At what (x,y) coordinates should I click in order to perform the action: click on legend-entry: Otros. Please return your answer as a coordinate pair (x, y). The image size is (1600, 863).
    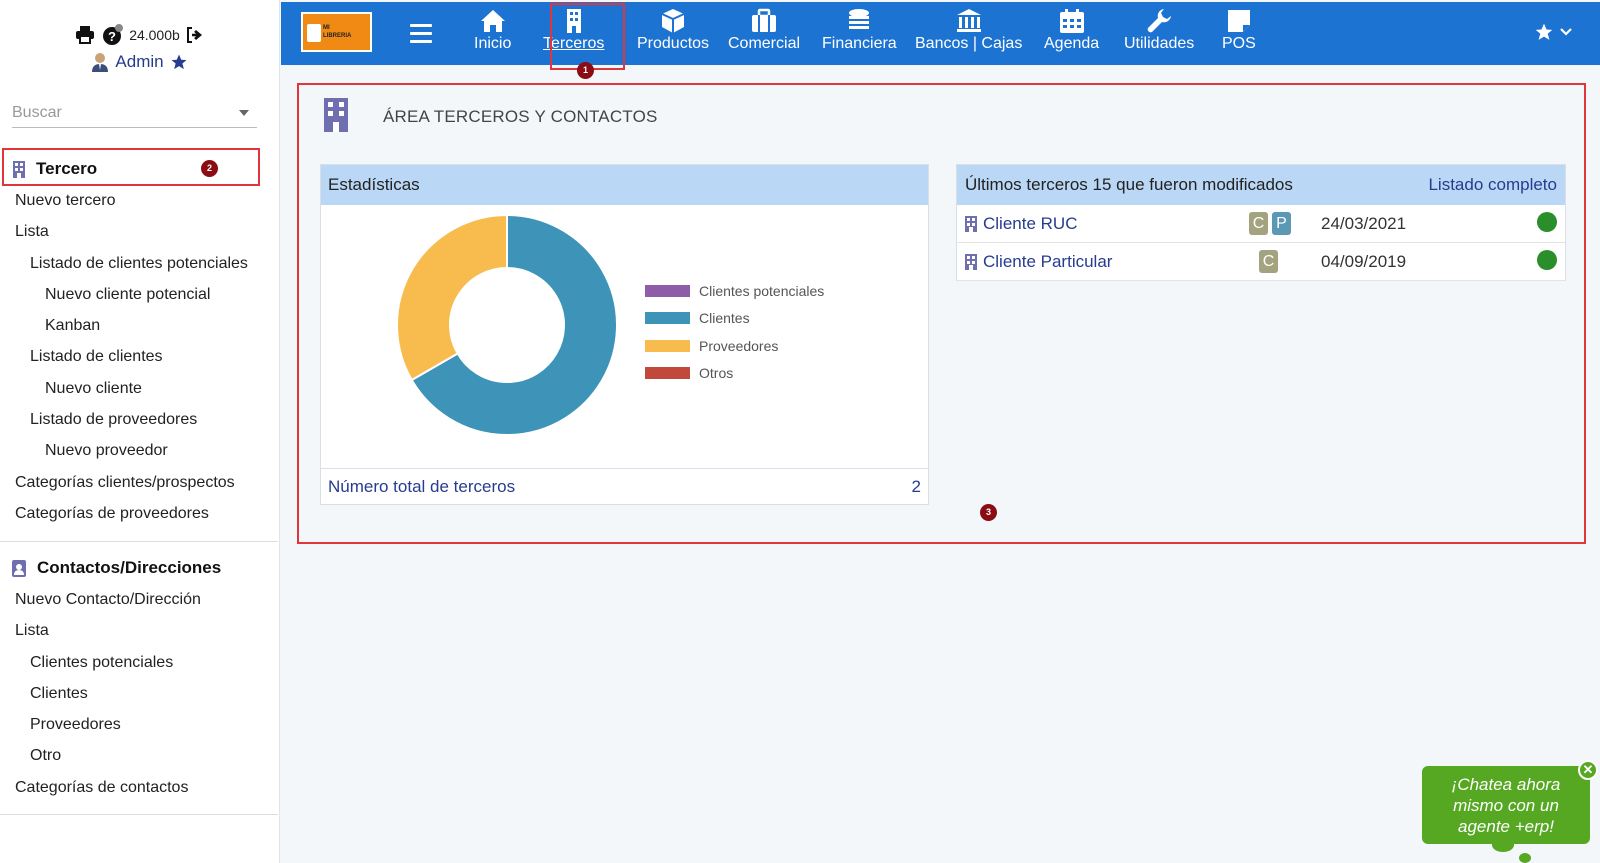
    Looking at the image, I should click on (734, 374).